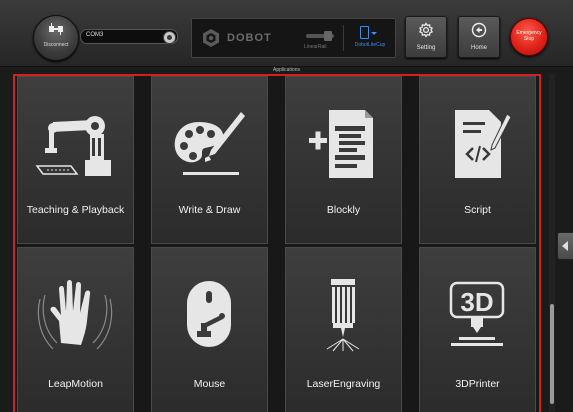 The height and width of the screenshot is (412, 573). Describe the element at coordinates (343, 38) in the screenshot. I see `panel-divider` at that location.